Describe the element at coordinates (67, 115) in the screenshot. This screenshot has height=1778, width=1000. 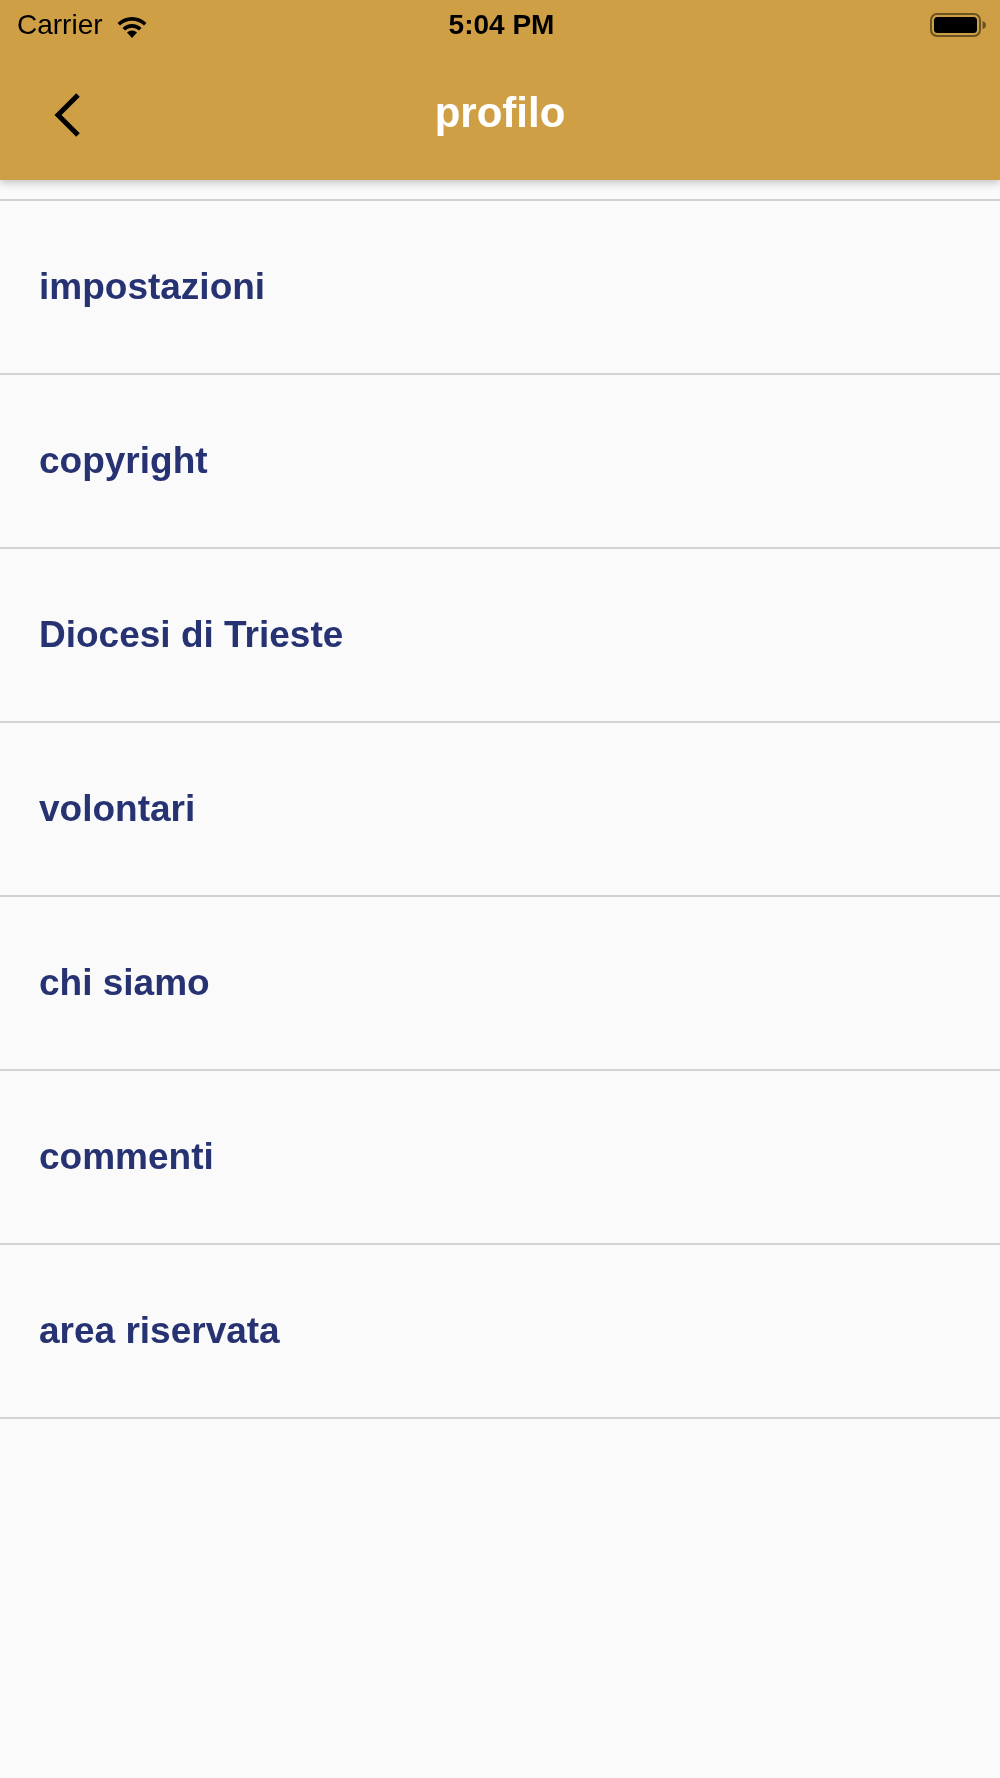
I see `chevron-icon` at that location.